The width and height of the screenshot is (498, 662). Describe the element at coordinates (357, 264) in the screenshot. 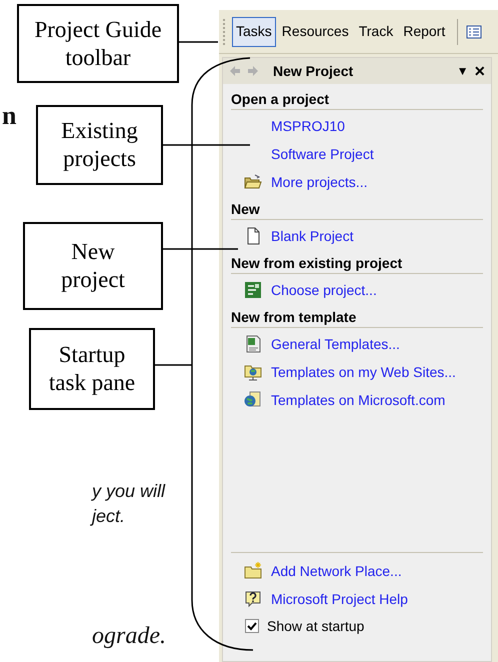

I see `section-heading: New from existing project` at that location.